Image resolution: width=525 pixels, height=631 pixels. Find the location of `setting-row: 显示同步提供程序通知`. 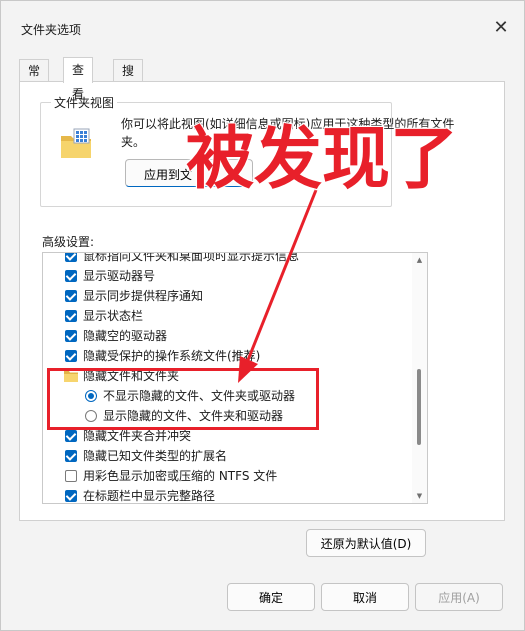

setting-row: 显示同步提供程序通知 is located at coordinates (227, 296).